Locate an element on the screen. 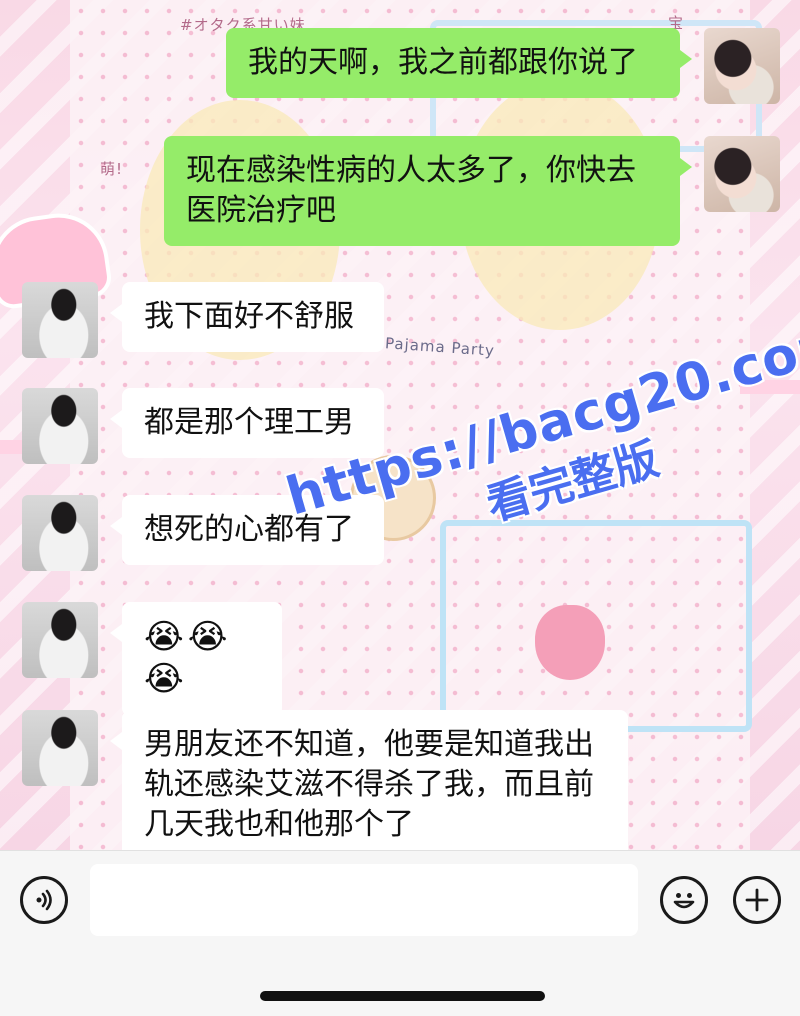 This screenshot has width=800, height=1016. wallpaper-stripe is located at coordinates (770, 387).